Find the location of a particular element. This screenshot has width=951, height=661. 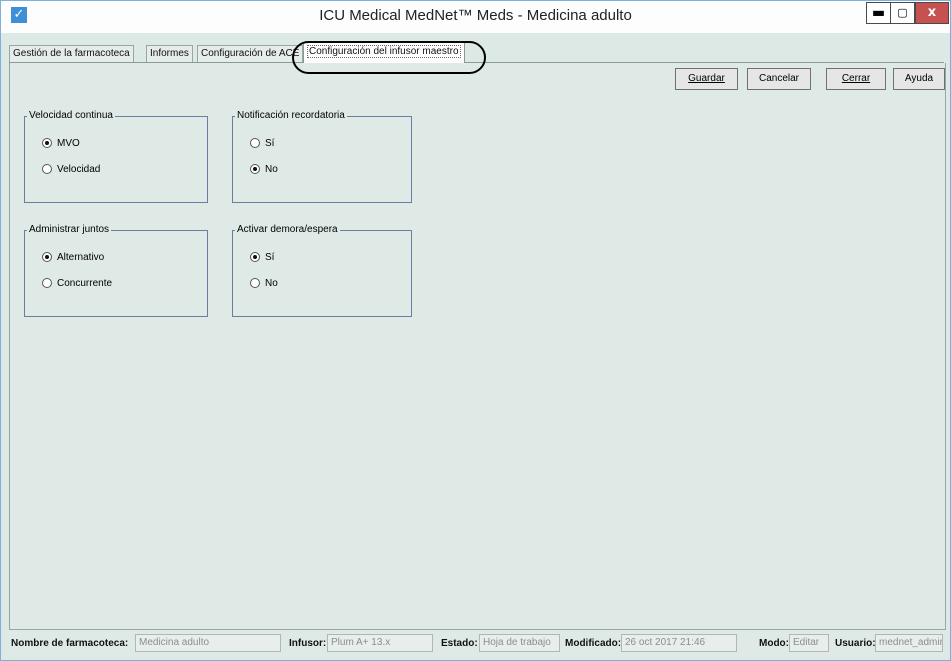

close-label: Cerrar is located at coordinates (856, 78).